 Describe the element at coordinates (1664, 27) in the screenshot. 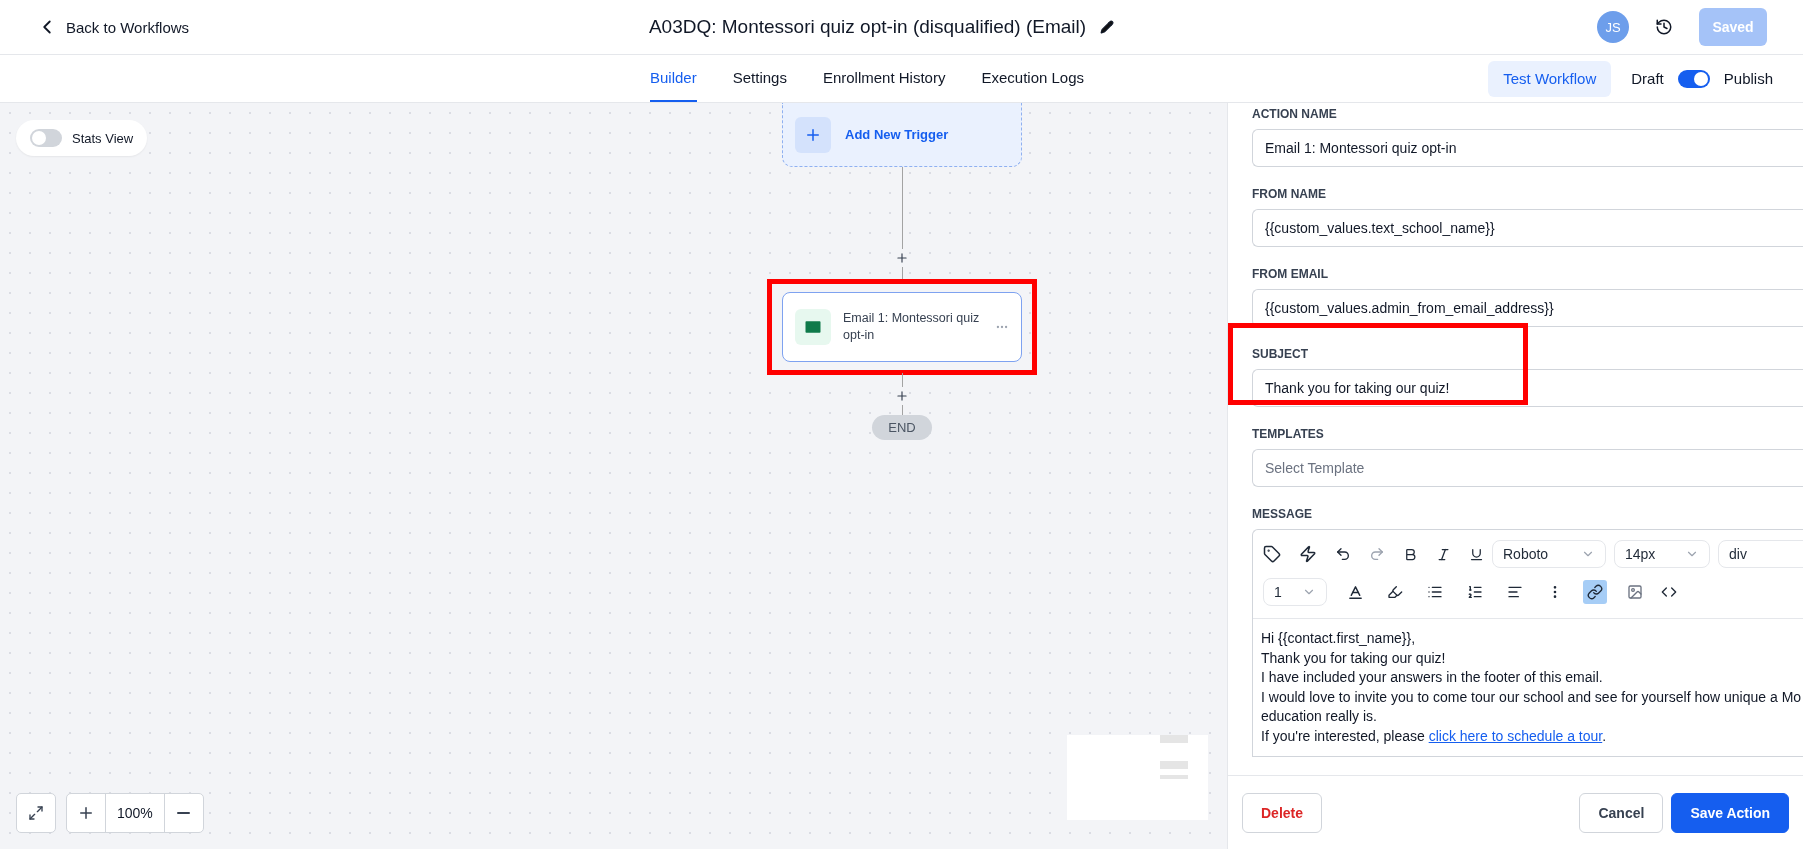

I see `history-icon` at that location.